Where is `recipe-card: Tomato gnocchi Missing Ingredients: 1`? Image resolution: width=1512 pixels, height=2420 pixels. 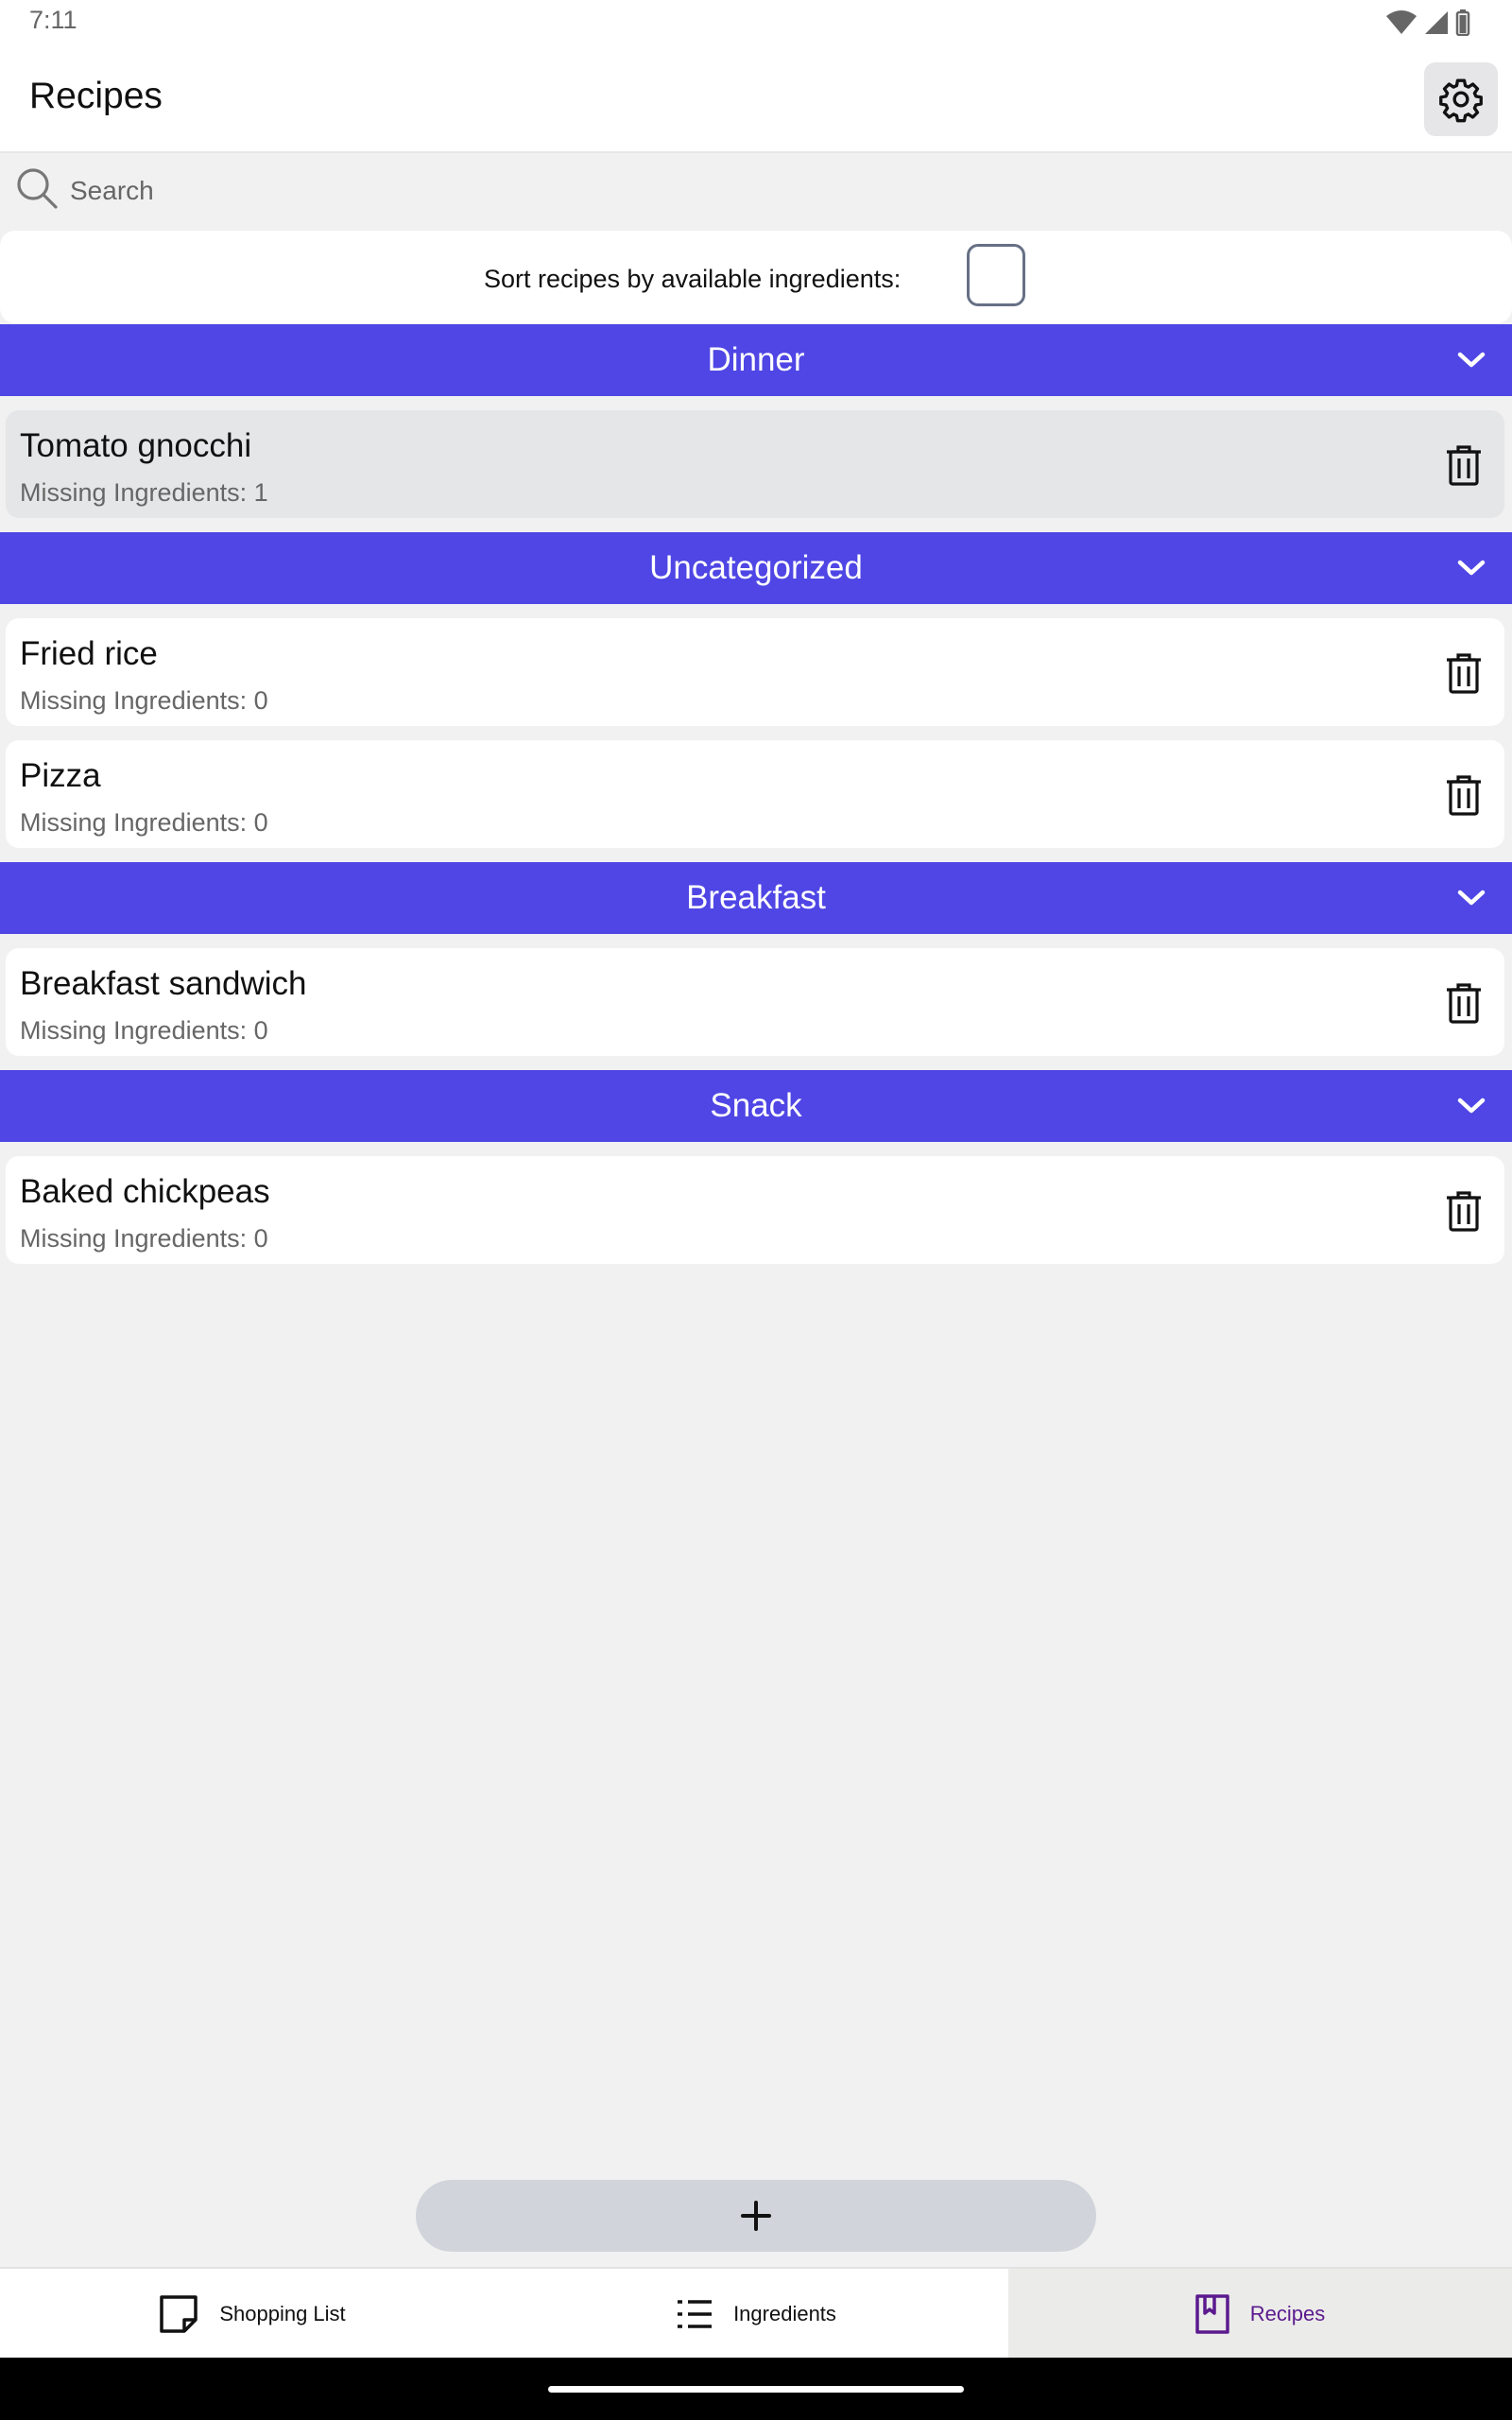
recipe-card: Tomato gnocchi Missing Ingredients: 1 is located at coordinates (755, 464).